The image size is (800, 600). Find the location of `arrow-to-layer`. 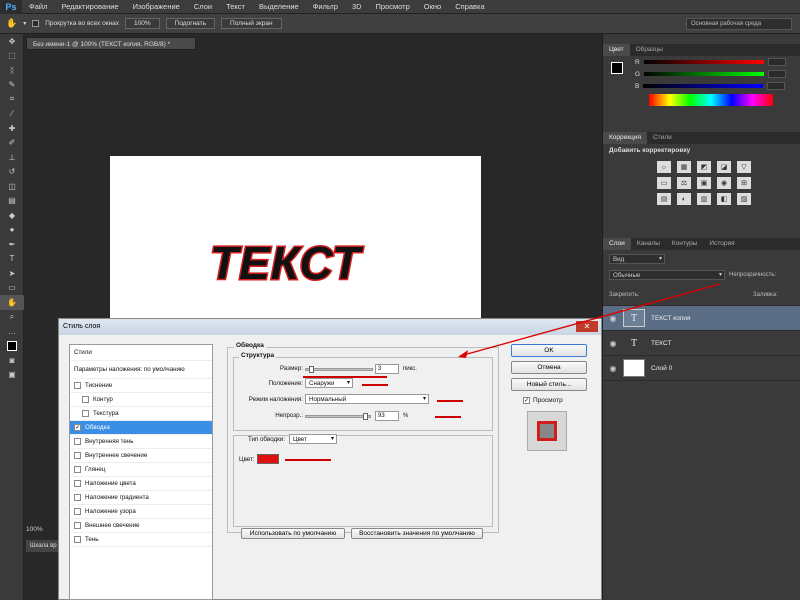

arrow-to-layer is located at coordinates (590, 320).